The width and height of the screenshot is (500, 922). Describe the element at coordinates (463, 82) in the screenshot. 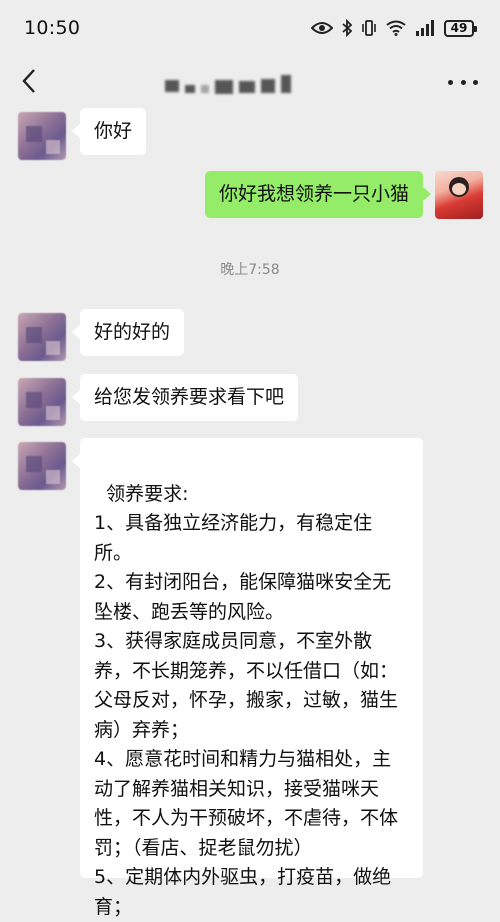

I see `more-button` at that location.